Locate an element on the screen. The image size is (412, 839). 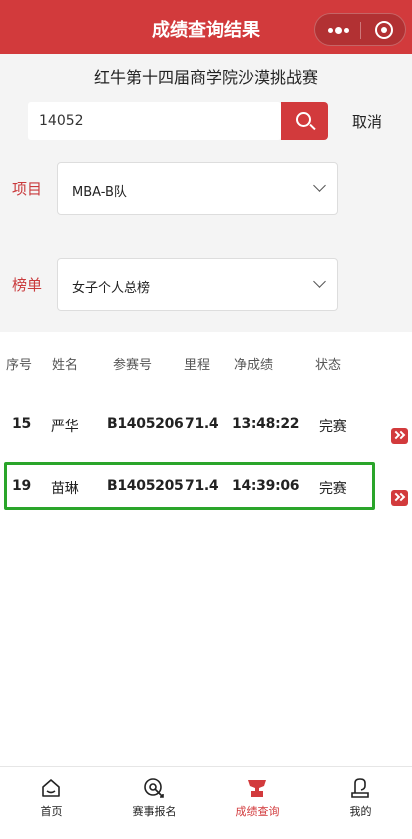
tab-register: 赛事报名 is located at coordinates (154, 803).